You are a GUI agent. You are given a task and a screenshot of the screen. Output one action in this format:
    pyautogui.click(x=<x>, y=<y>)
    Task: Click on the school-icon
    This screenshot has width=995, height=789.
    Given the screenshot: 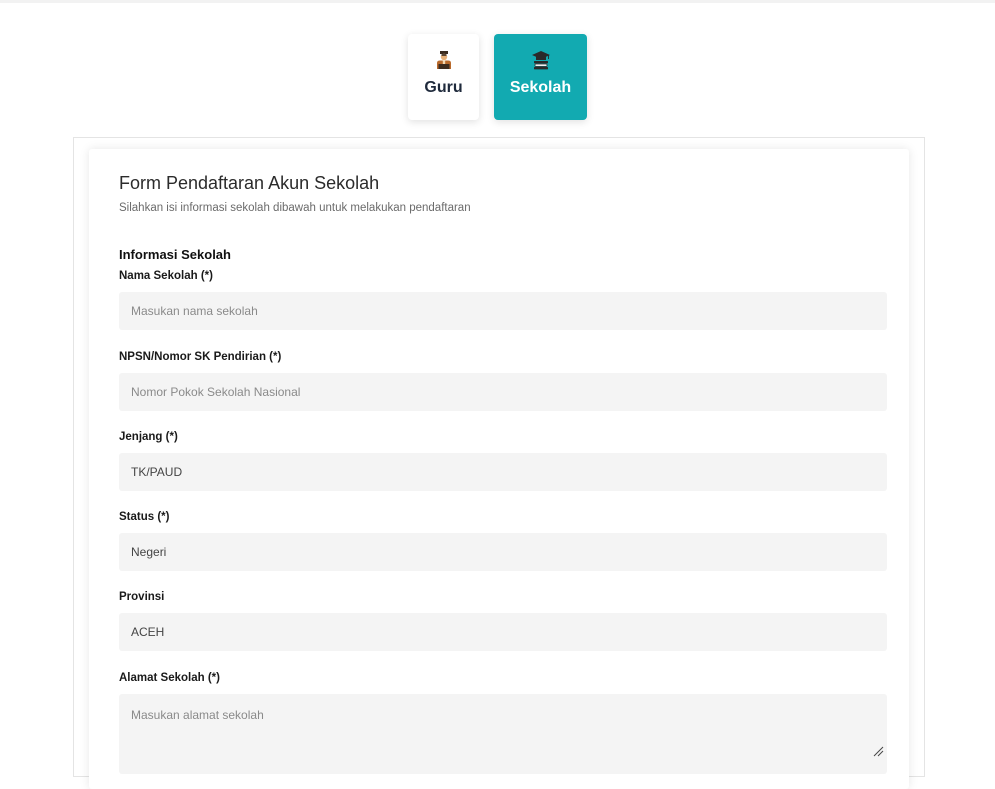 What is the action you would take?
    pyautogui.click(x=540, y=60)
    